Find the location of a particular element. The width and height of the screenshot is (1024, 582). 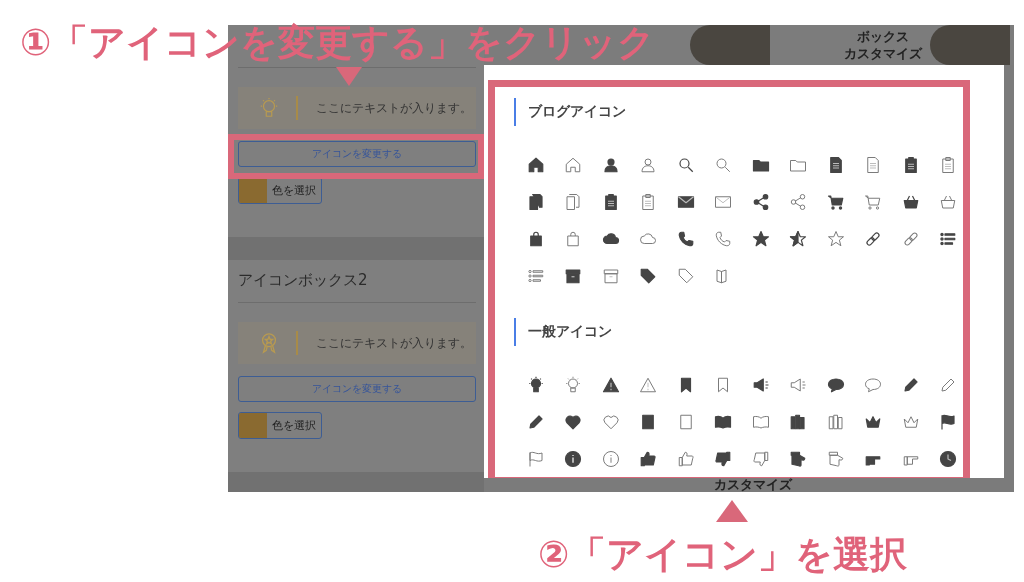

half-star-icon is located at coordinates (798, 238).